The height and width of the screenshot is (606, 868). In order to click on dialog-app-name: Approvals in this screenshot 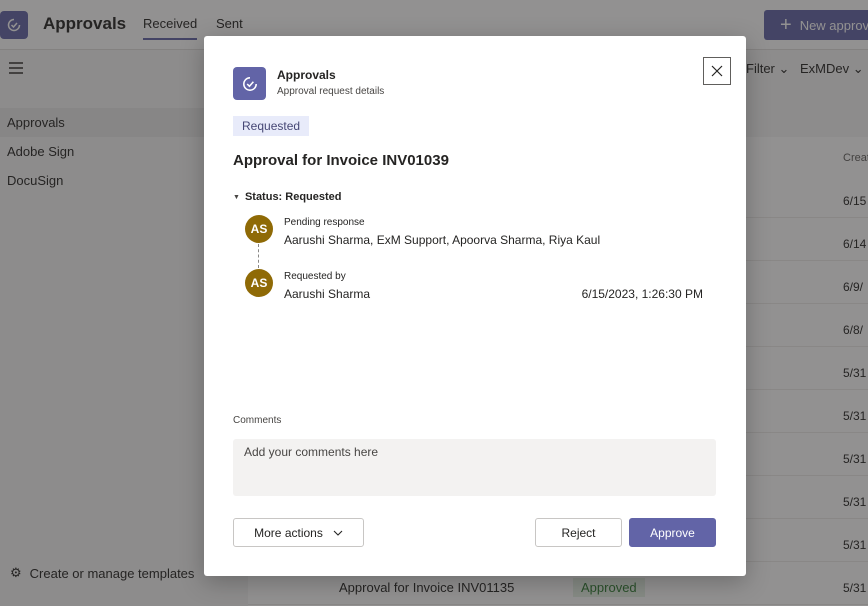, I will do `click(306, 75)`.